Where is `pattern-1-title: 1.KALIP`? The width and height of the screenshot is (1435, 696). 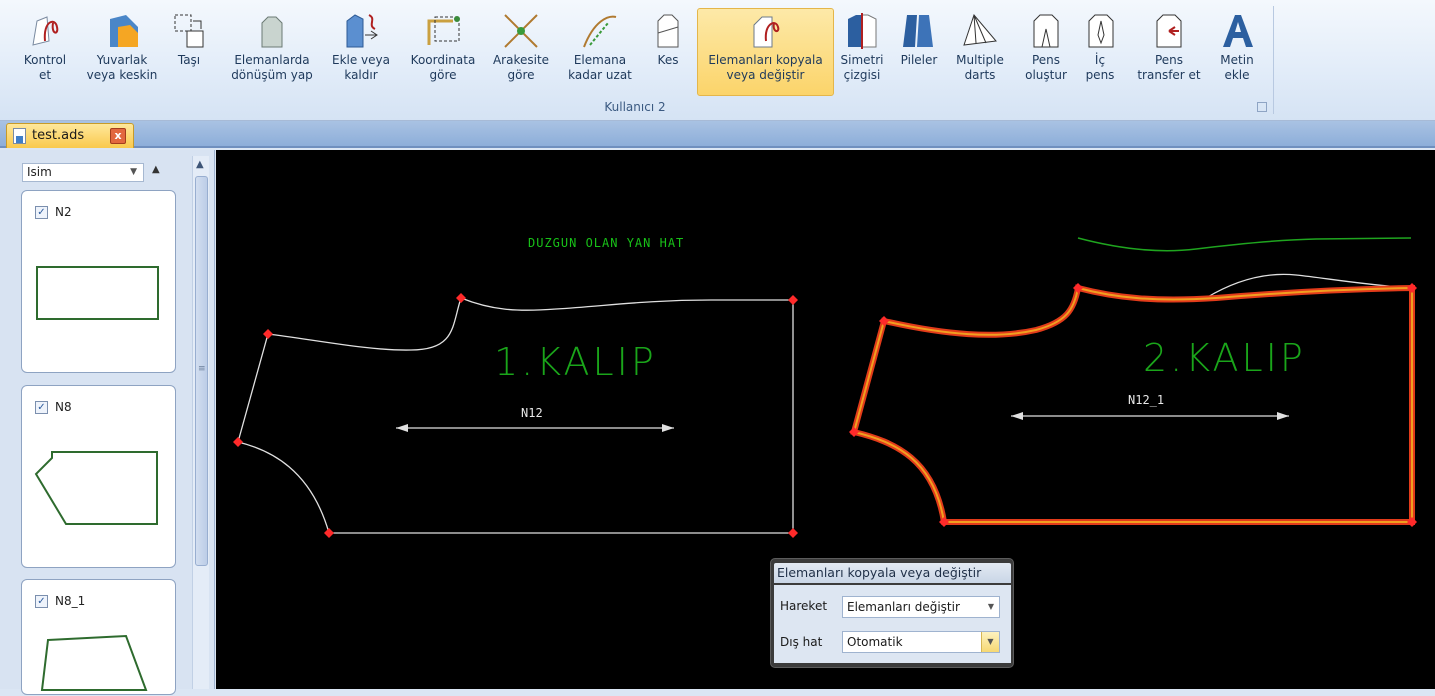 pattern-1-title: 1.KALIP is located at coordinates (575, 362).